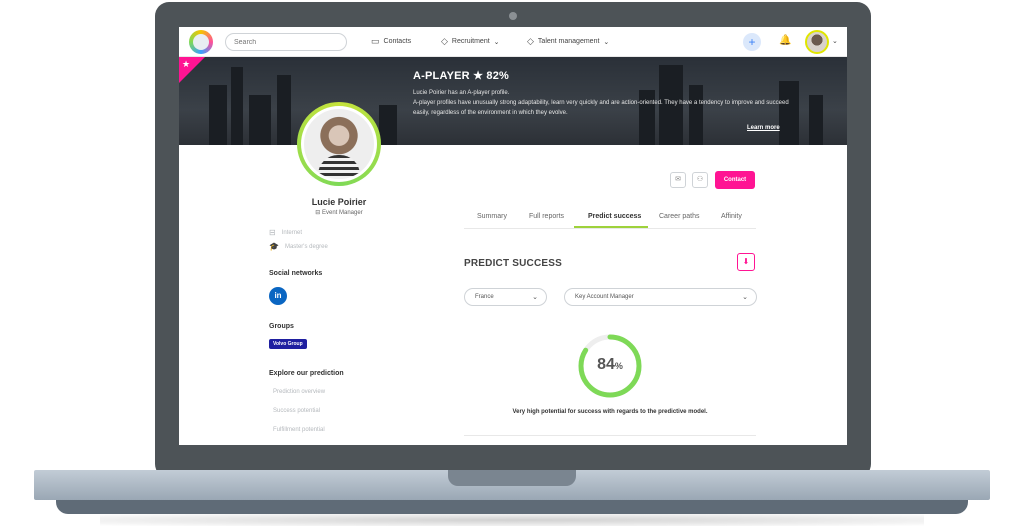  I want to click on message-button: ✉, so click(678, 180).